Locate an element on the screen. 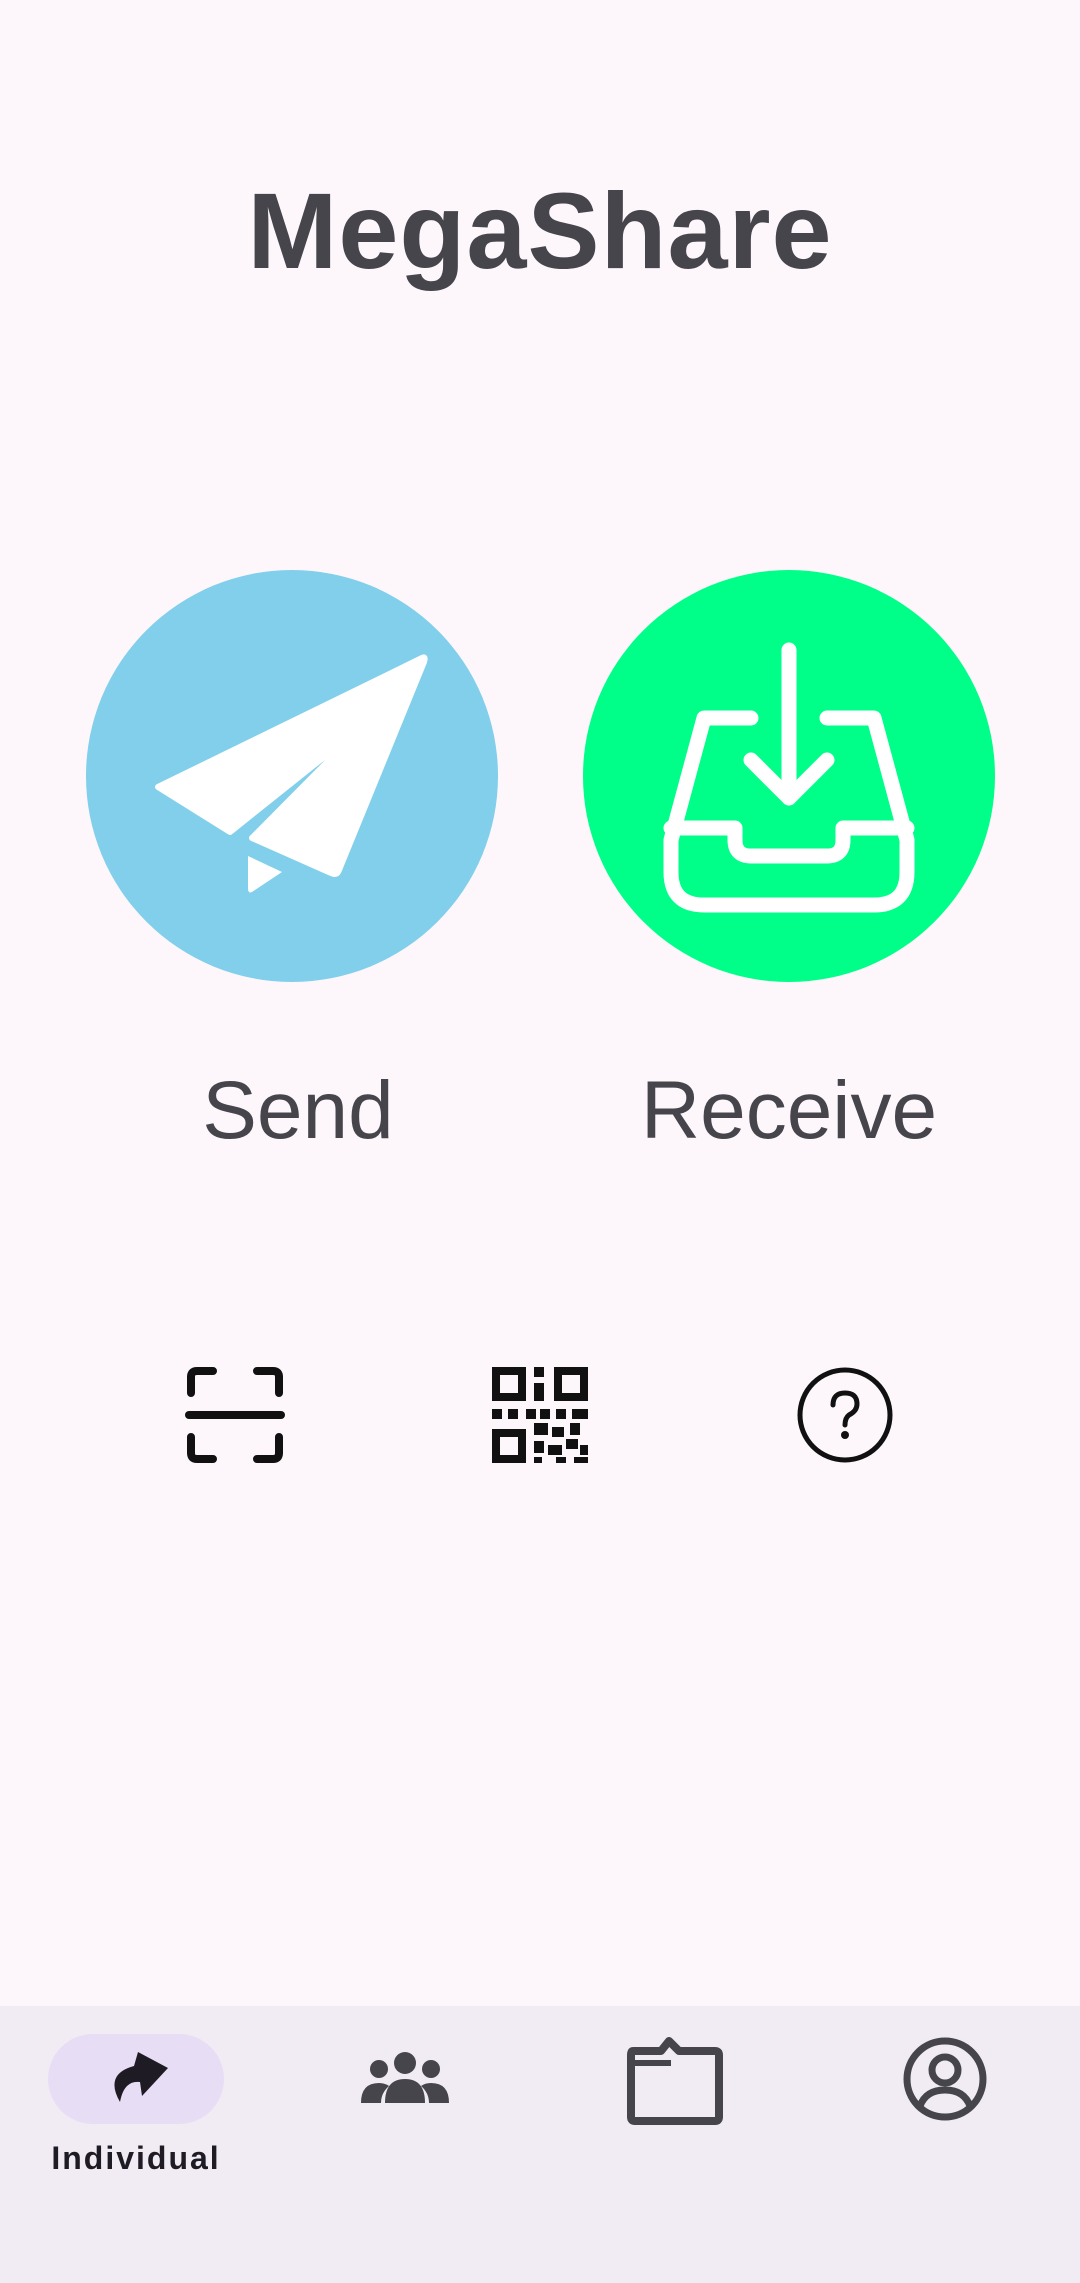 This screenshot has width=1080, height=2283. receive-button is located at coordinates (789, 776).